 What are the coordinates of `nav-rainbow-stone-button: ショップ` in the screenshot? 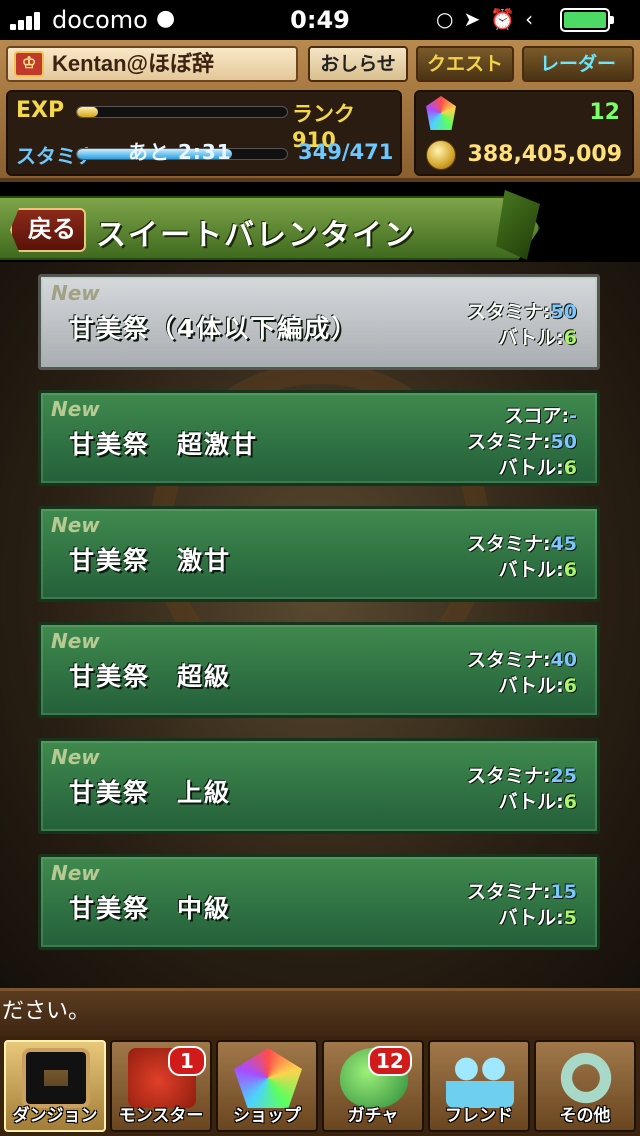 It's located at (267, 1086).